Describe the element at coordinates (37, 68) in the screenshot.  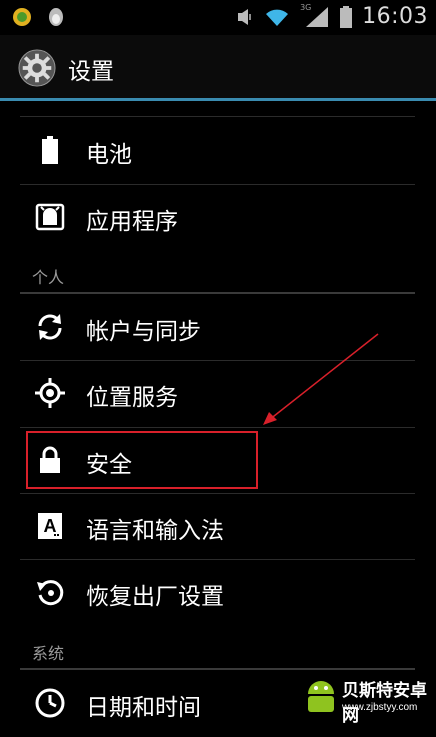
I see `gear-icon` at that location.